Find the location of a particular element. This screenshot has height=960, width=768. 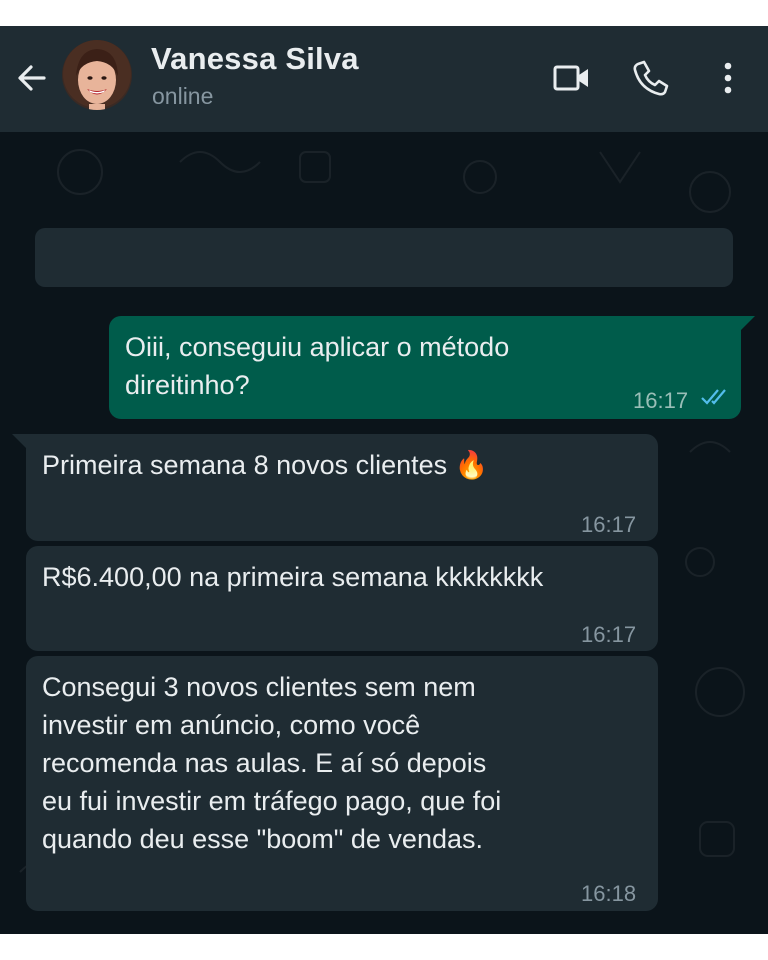

avatar is located at coordinates (97, 75).